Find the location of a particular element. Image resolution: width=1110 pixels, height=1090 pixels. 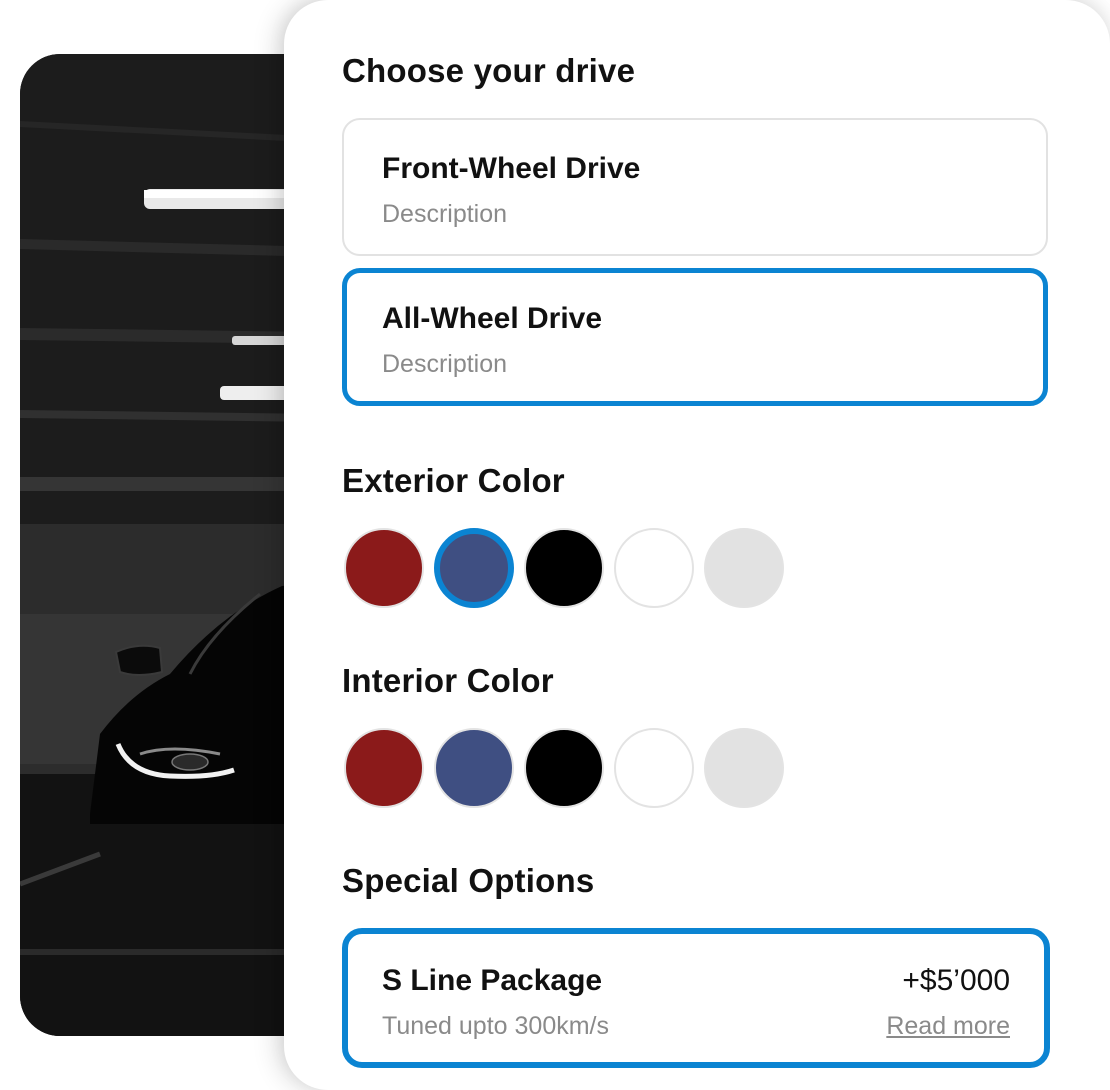

exterior-swatch-red is located at coordinates (384, 568).